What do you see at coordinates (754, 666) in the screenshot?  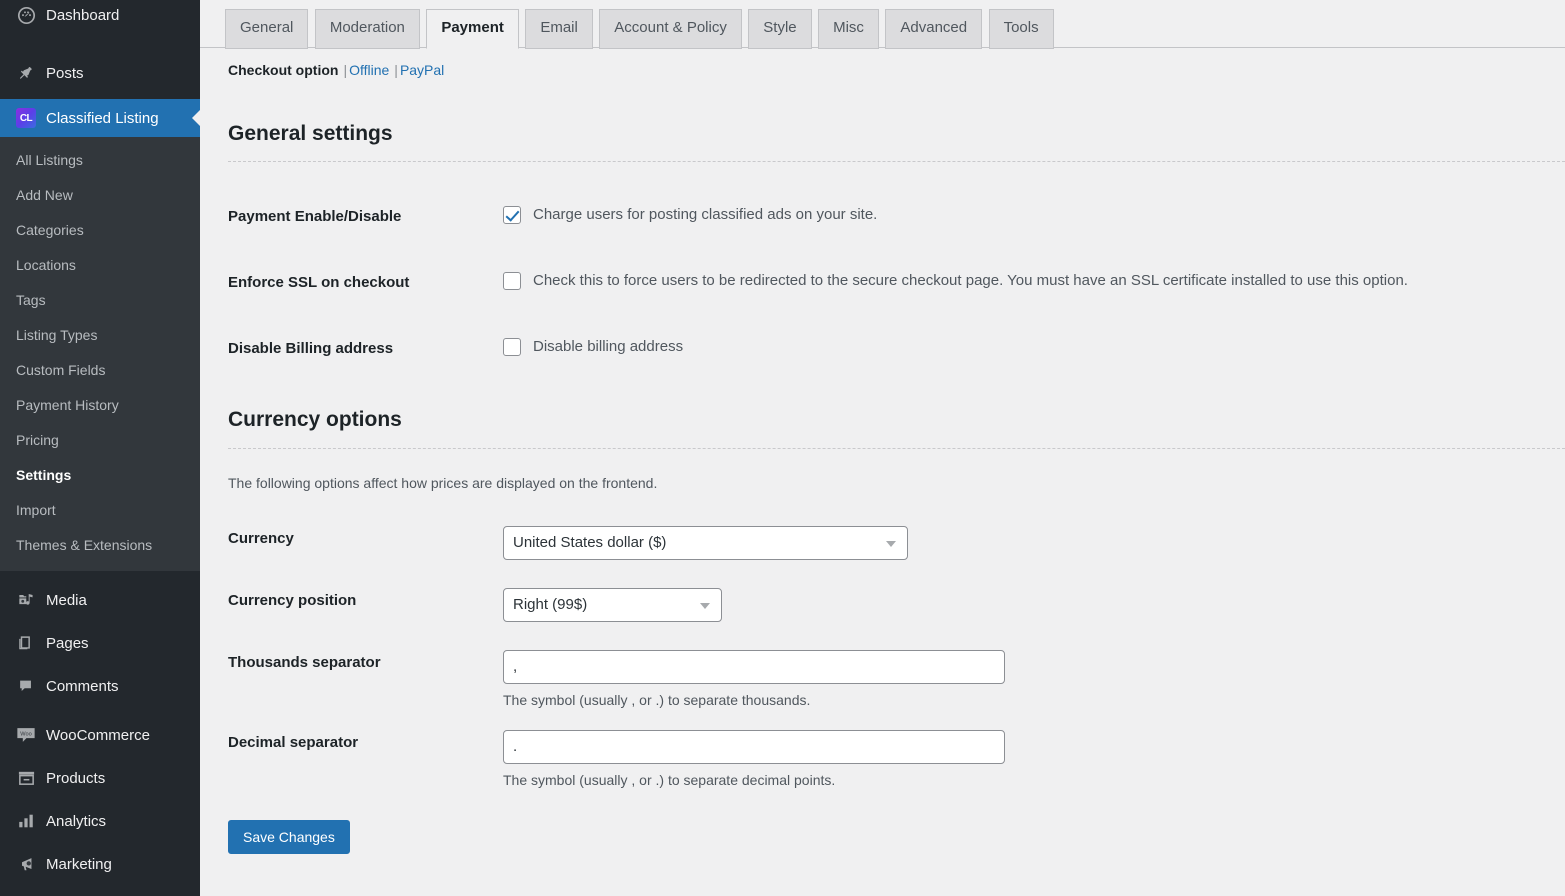 I see `thousands-separator-input` at bounding box center [754, 666].